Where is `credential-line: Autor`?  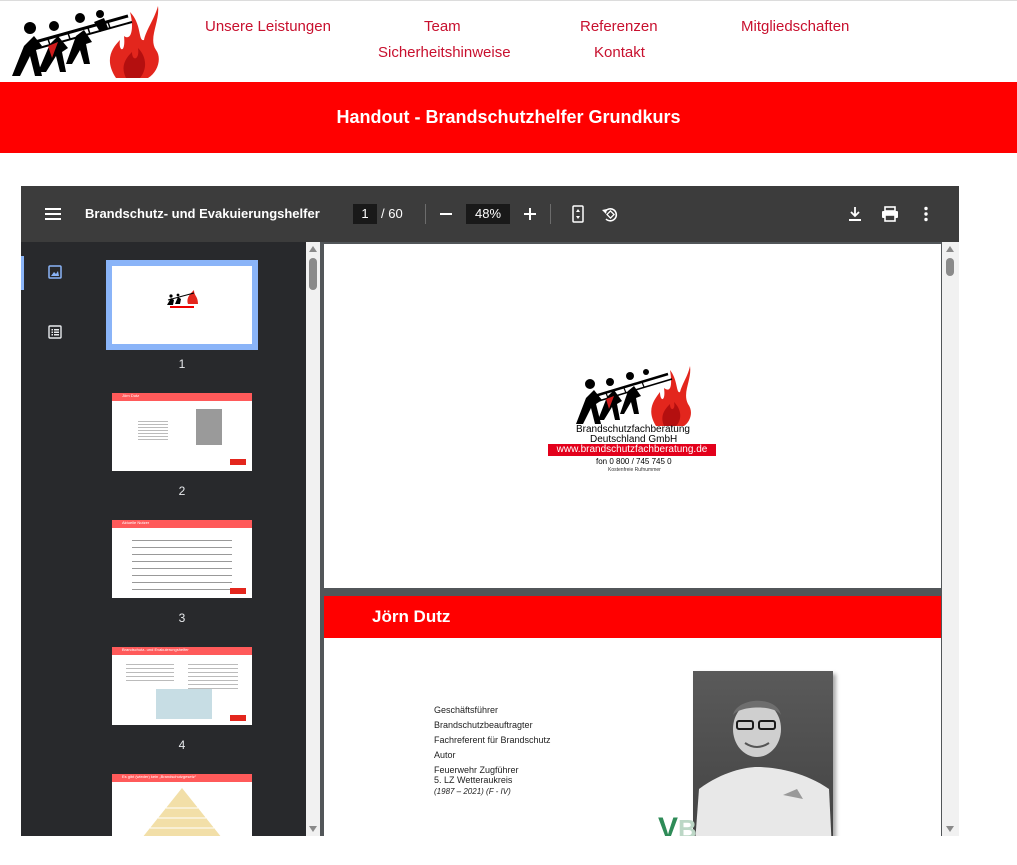
credential-line: Autor is located at coordinates (445, 755).